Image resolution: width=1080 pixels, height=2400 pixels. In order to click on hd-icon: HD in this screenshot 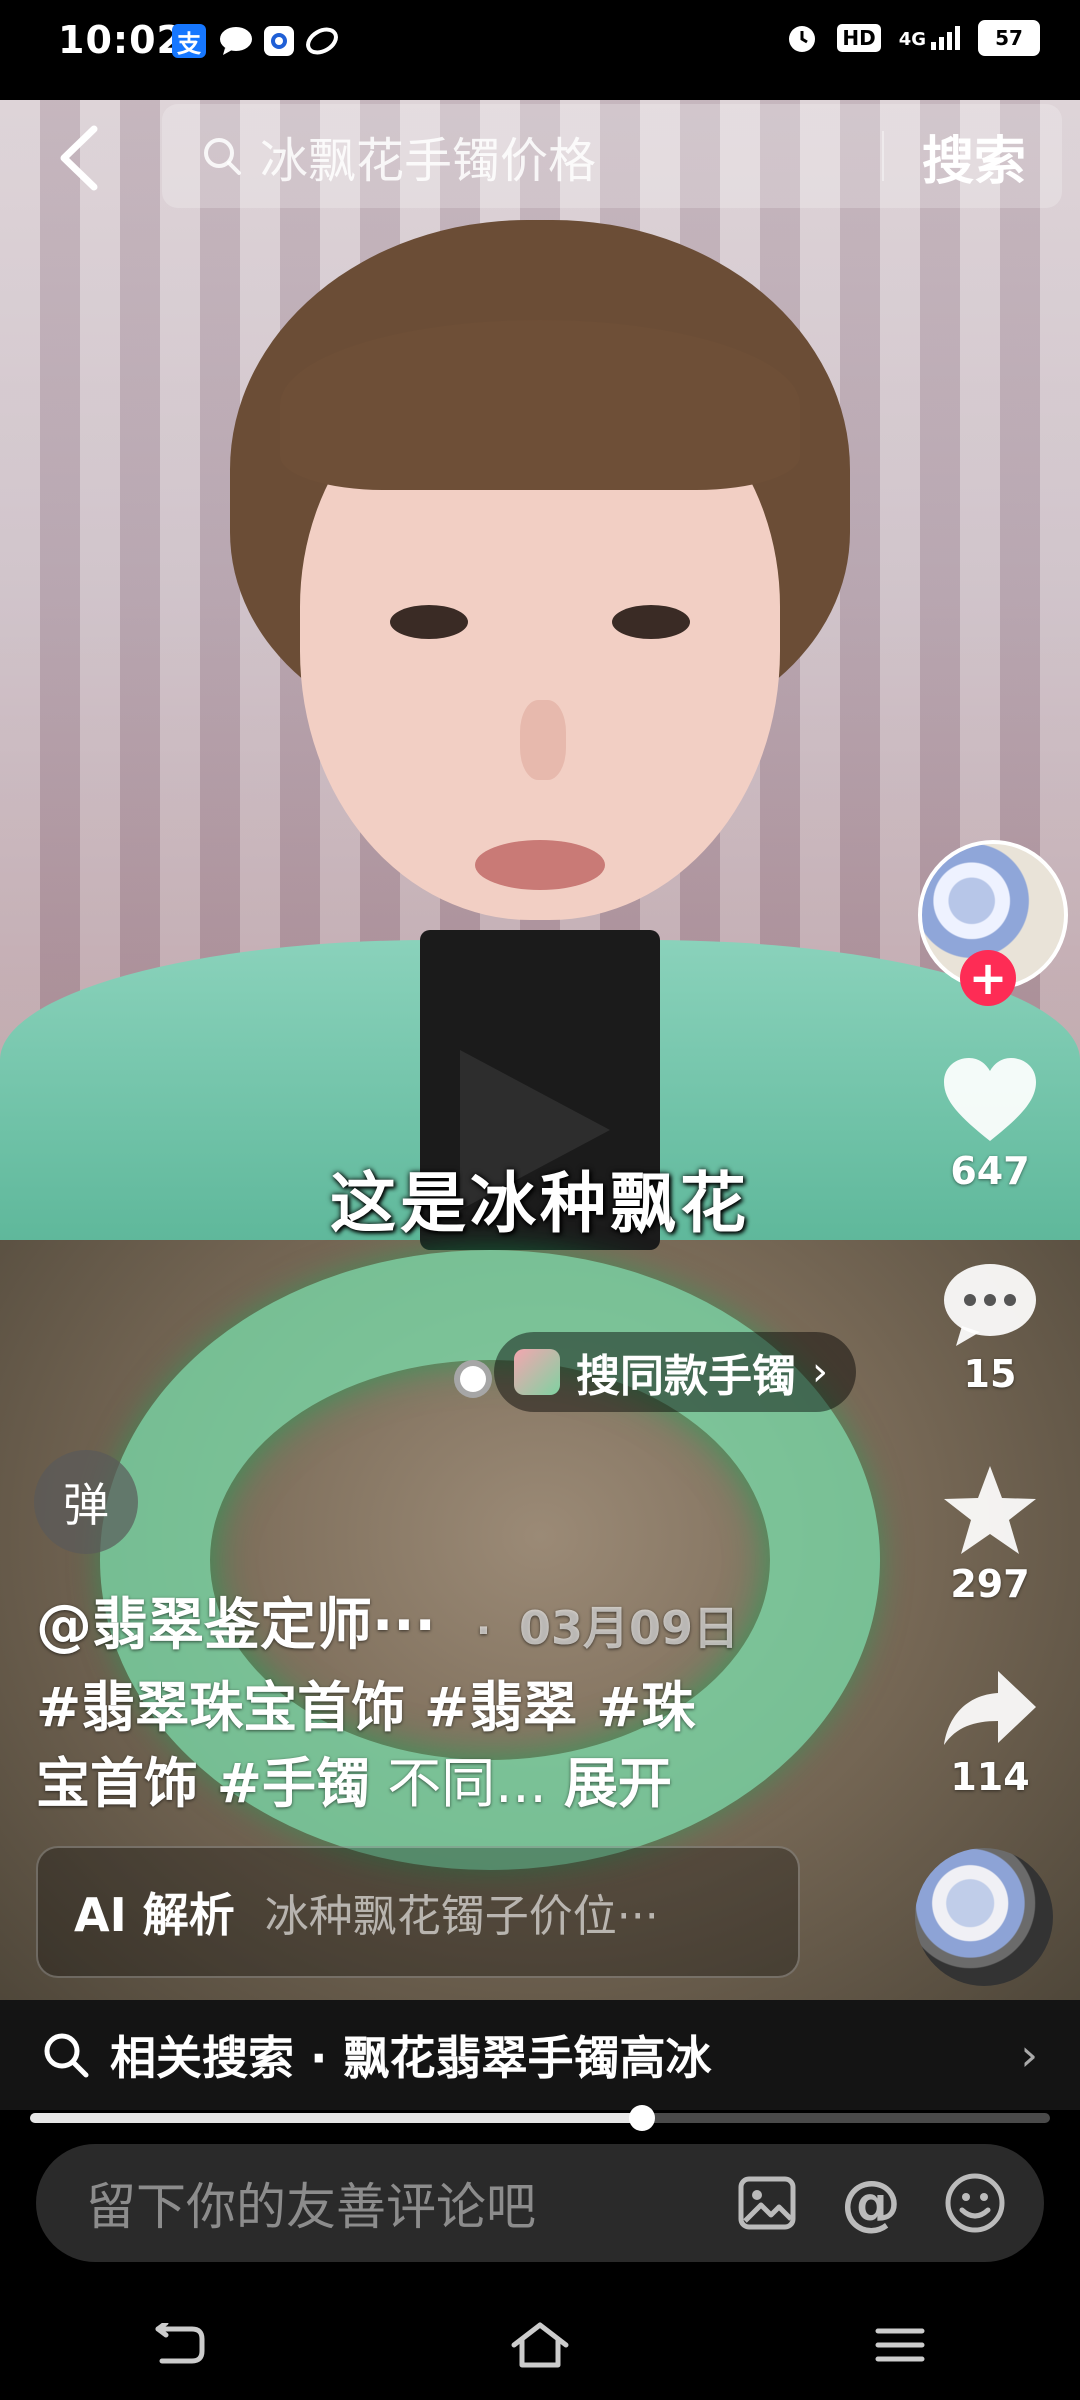, I will do `click(859, 38)`.